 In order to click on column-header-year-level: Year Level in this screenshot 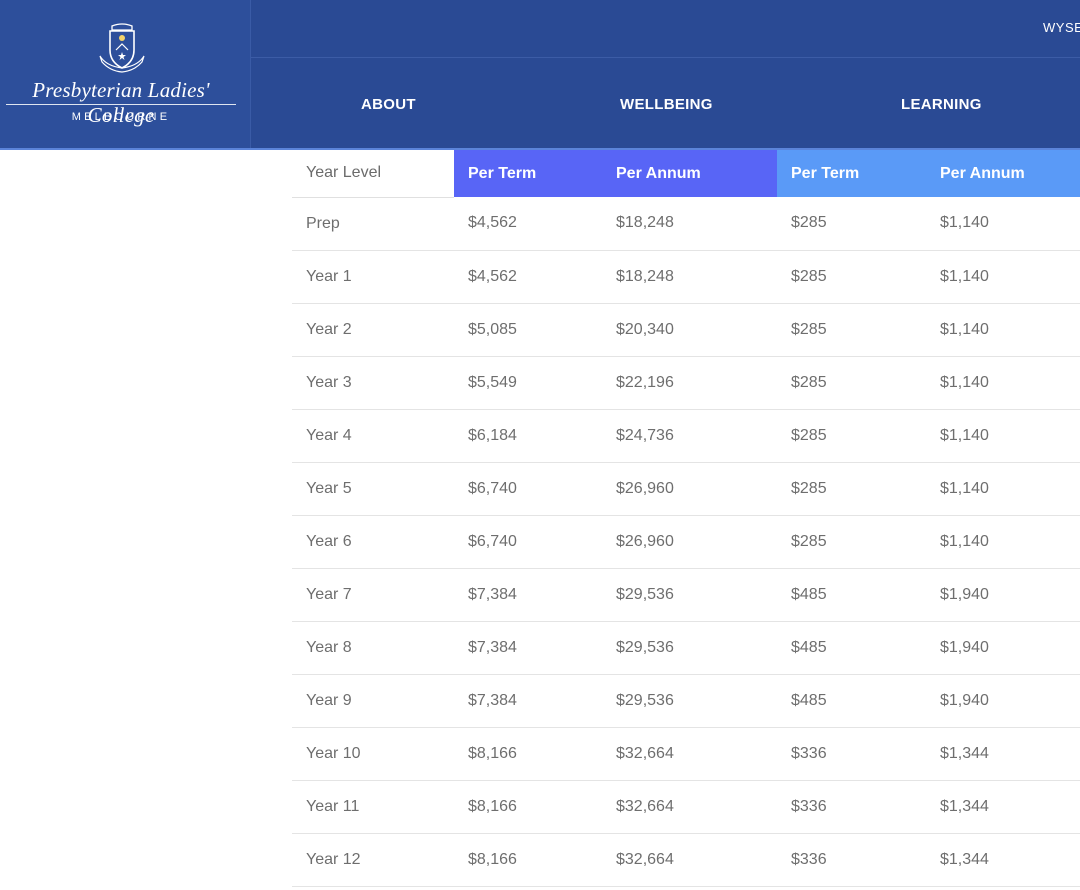, I will do `click(373, 174)`.